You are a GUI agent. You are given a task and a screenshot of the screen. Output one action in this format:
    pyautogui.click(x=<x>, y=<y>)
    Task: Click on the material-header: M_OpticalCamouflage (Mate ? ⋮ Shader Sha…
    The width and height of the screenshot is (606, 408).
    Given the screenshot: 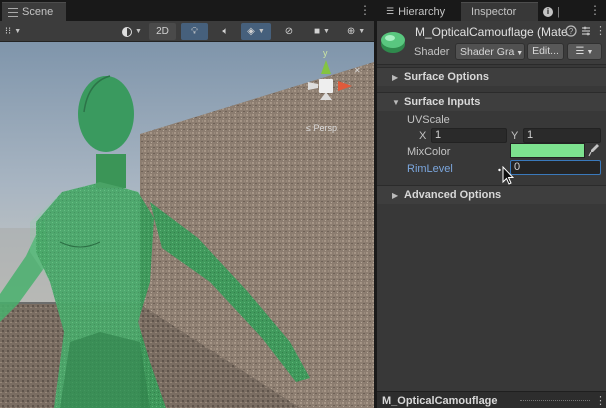 What is the action you would take?
    pyautogui.click(x=491, y=43)
    